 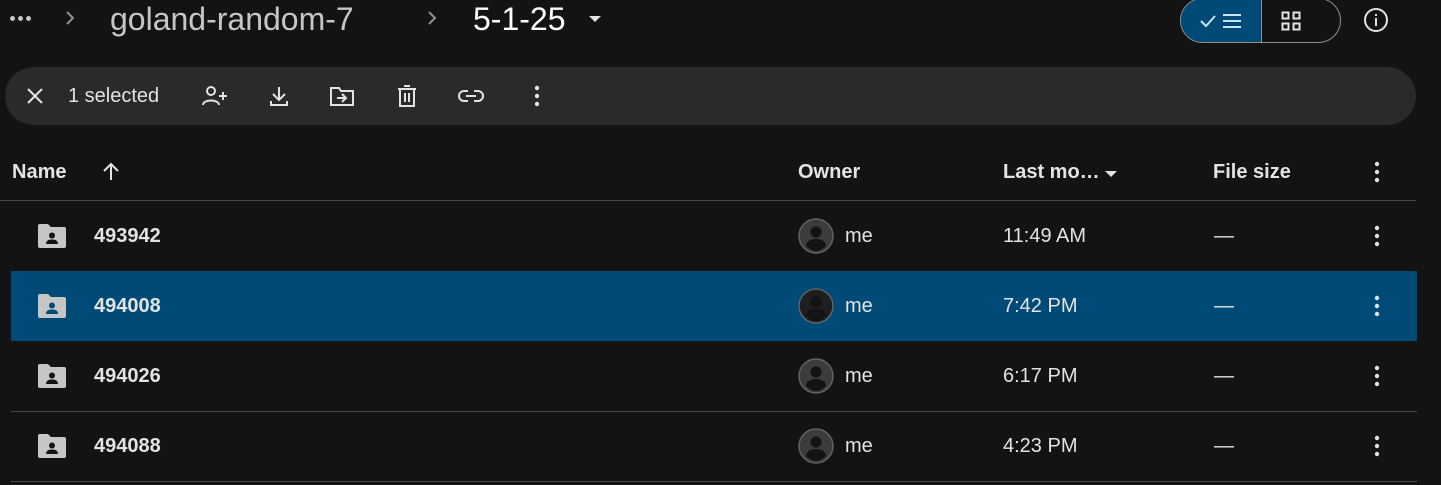 I want to click on info-button, so click(x=1376, y=20).